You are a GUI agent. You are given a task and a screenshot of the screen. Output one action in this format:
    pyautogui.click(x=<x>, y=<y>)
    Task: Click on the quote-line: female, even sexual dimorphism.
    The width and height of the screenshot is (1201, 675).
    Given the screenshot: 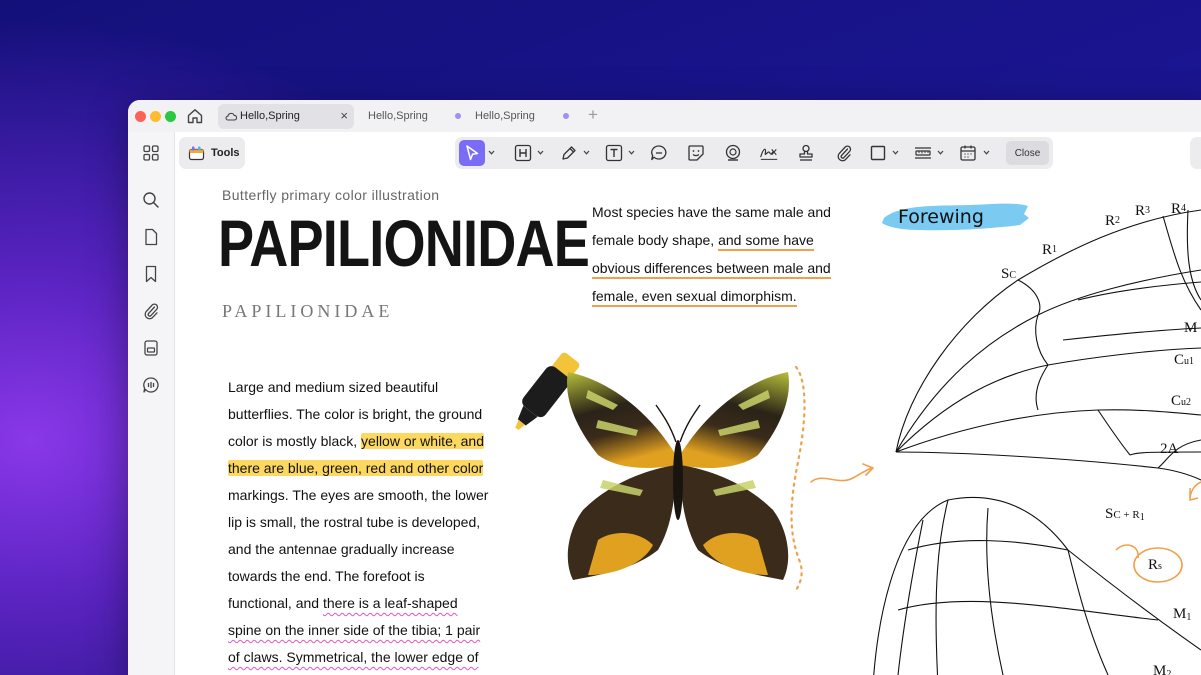 What is the action you would take?
    pyautogui.click(x=732, y=296)
    